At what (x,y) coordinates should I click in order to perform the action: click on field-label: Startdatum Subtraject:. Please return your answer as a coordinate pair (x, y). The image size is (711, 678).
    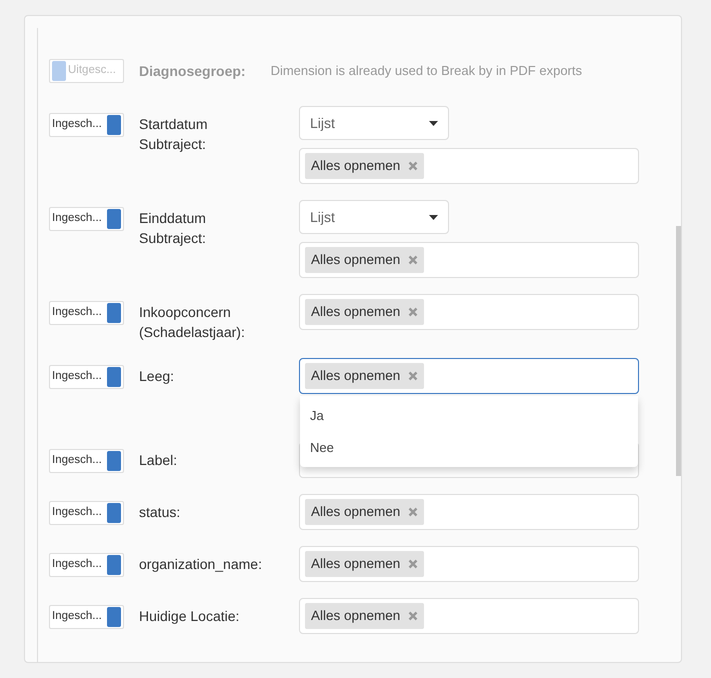
    Looking at the image, I should click on (173, 134).